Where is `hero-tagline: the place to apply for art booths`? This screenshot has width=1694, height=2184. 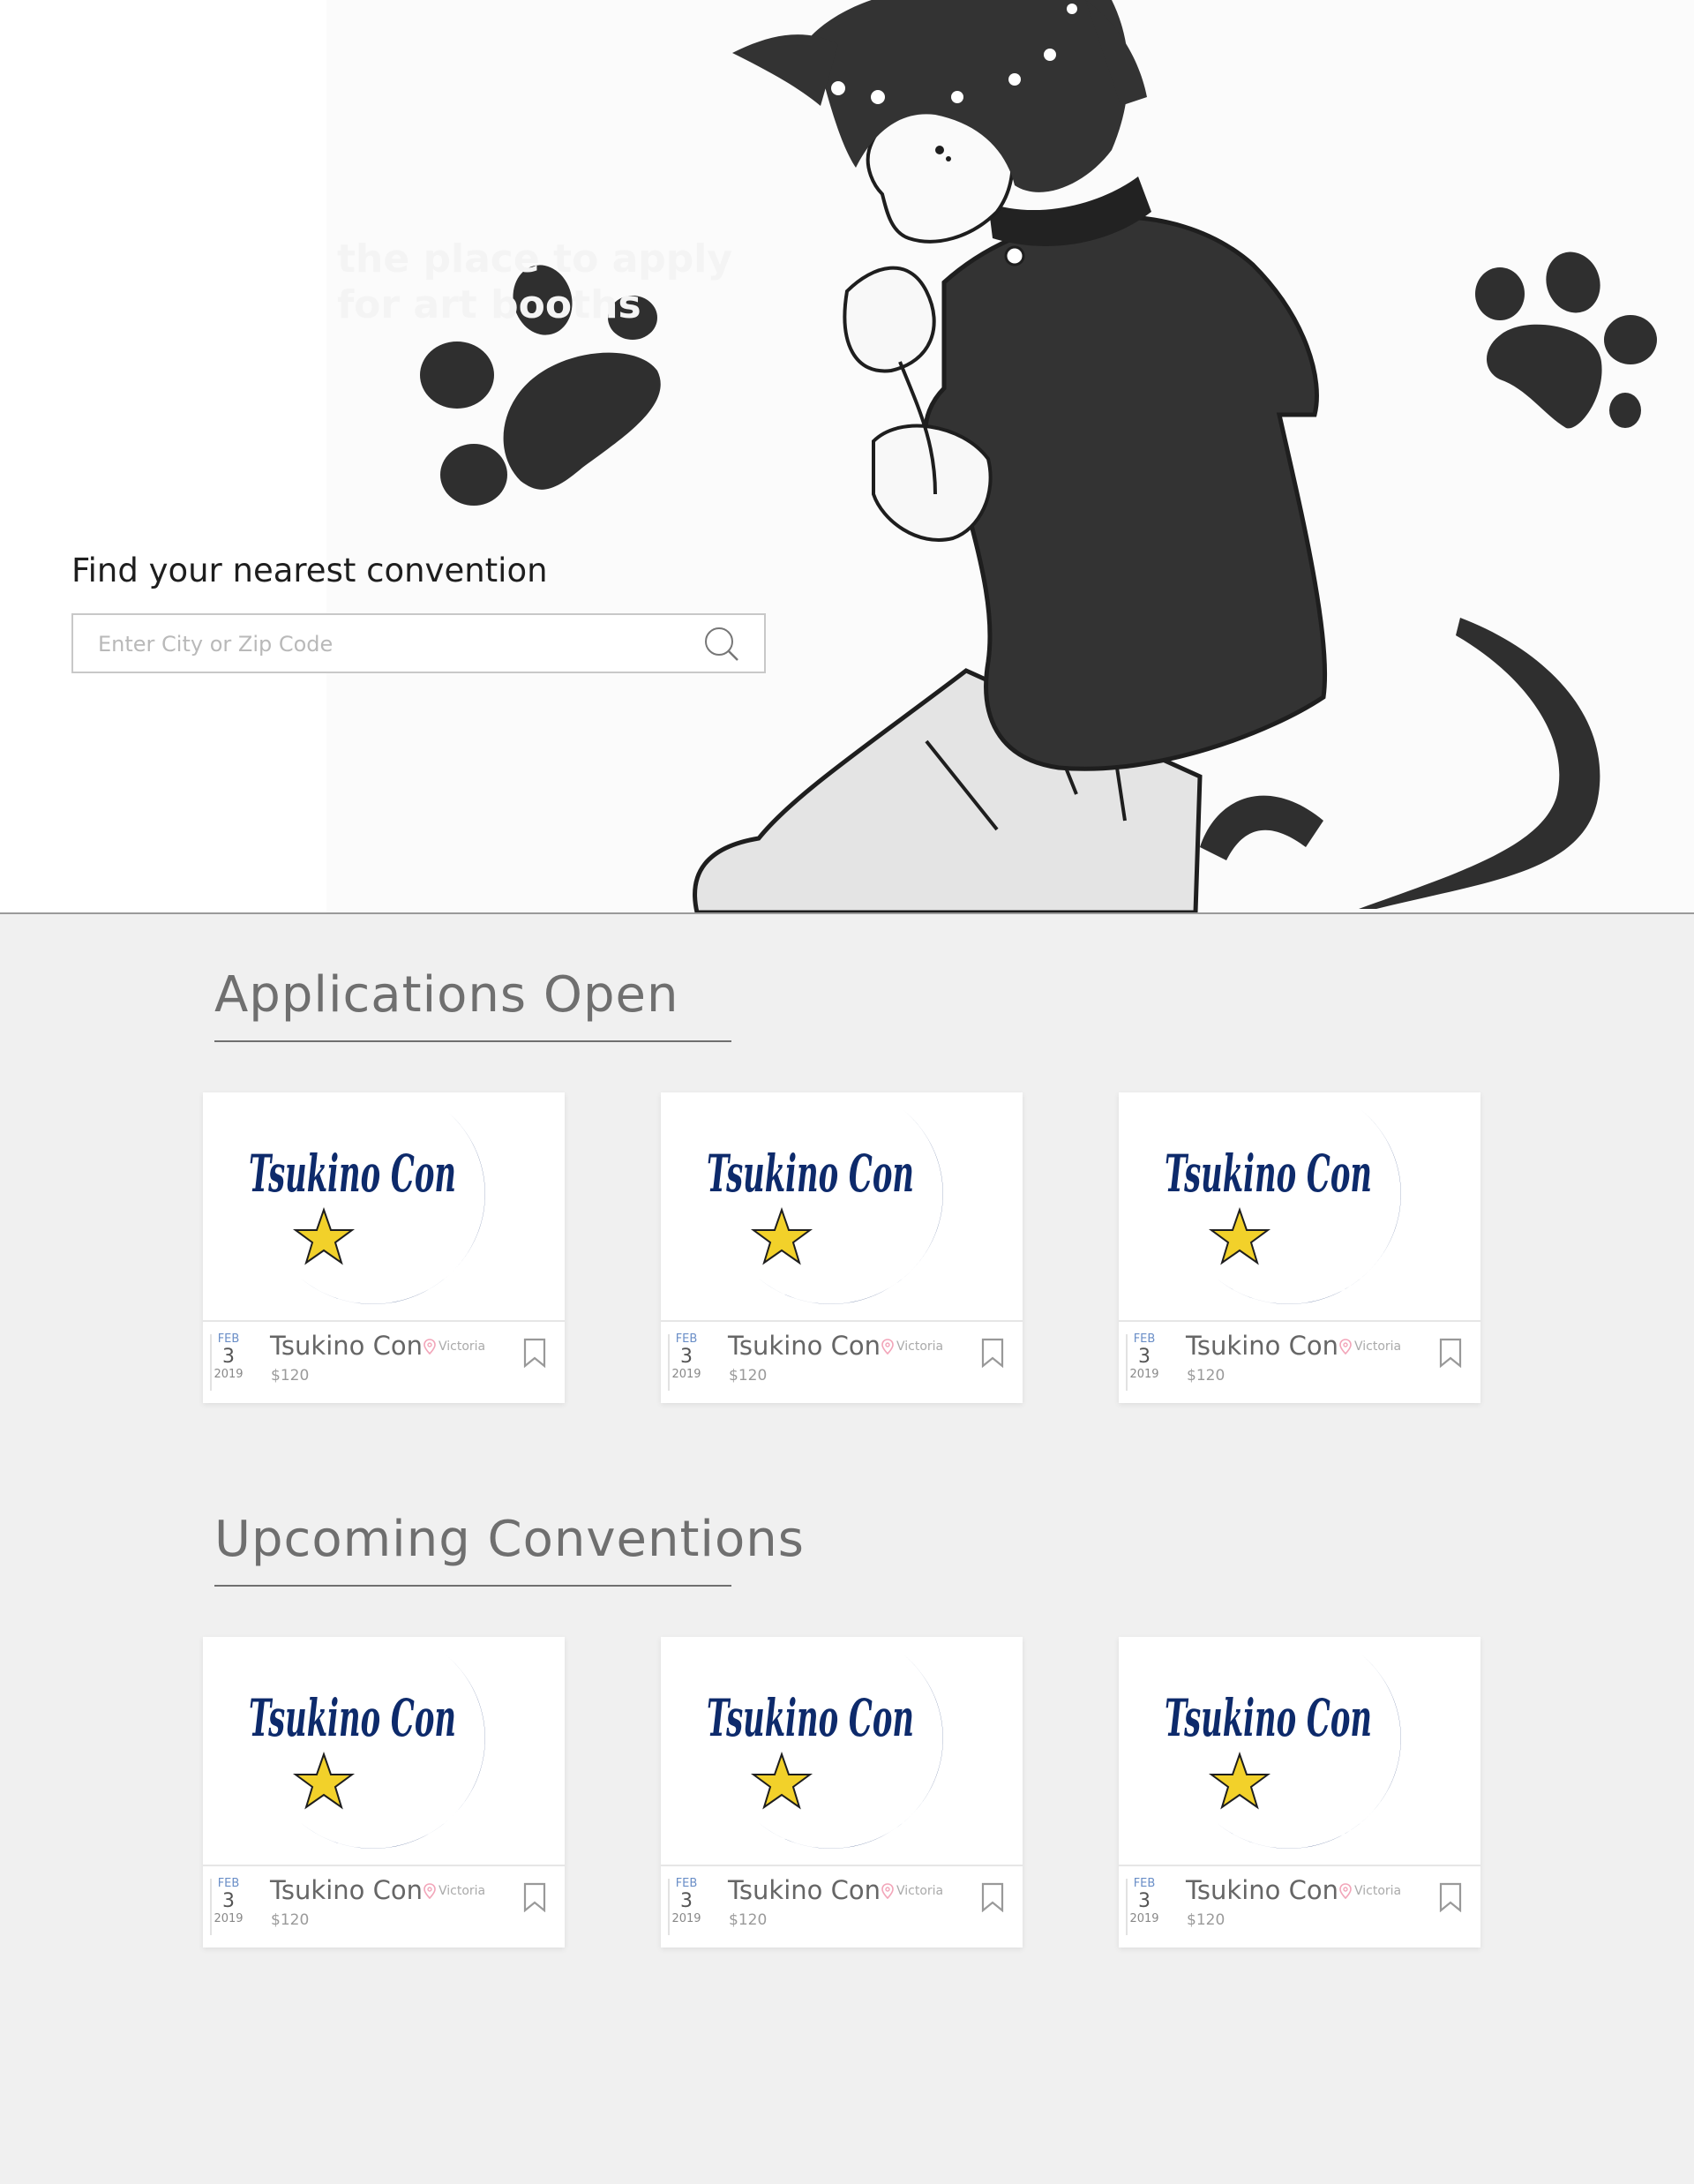
hero-tagline: the place to apply for art booths is located at coordinates (535, 281).